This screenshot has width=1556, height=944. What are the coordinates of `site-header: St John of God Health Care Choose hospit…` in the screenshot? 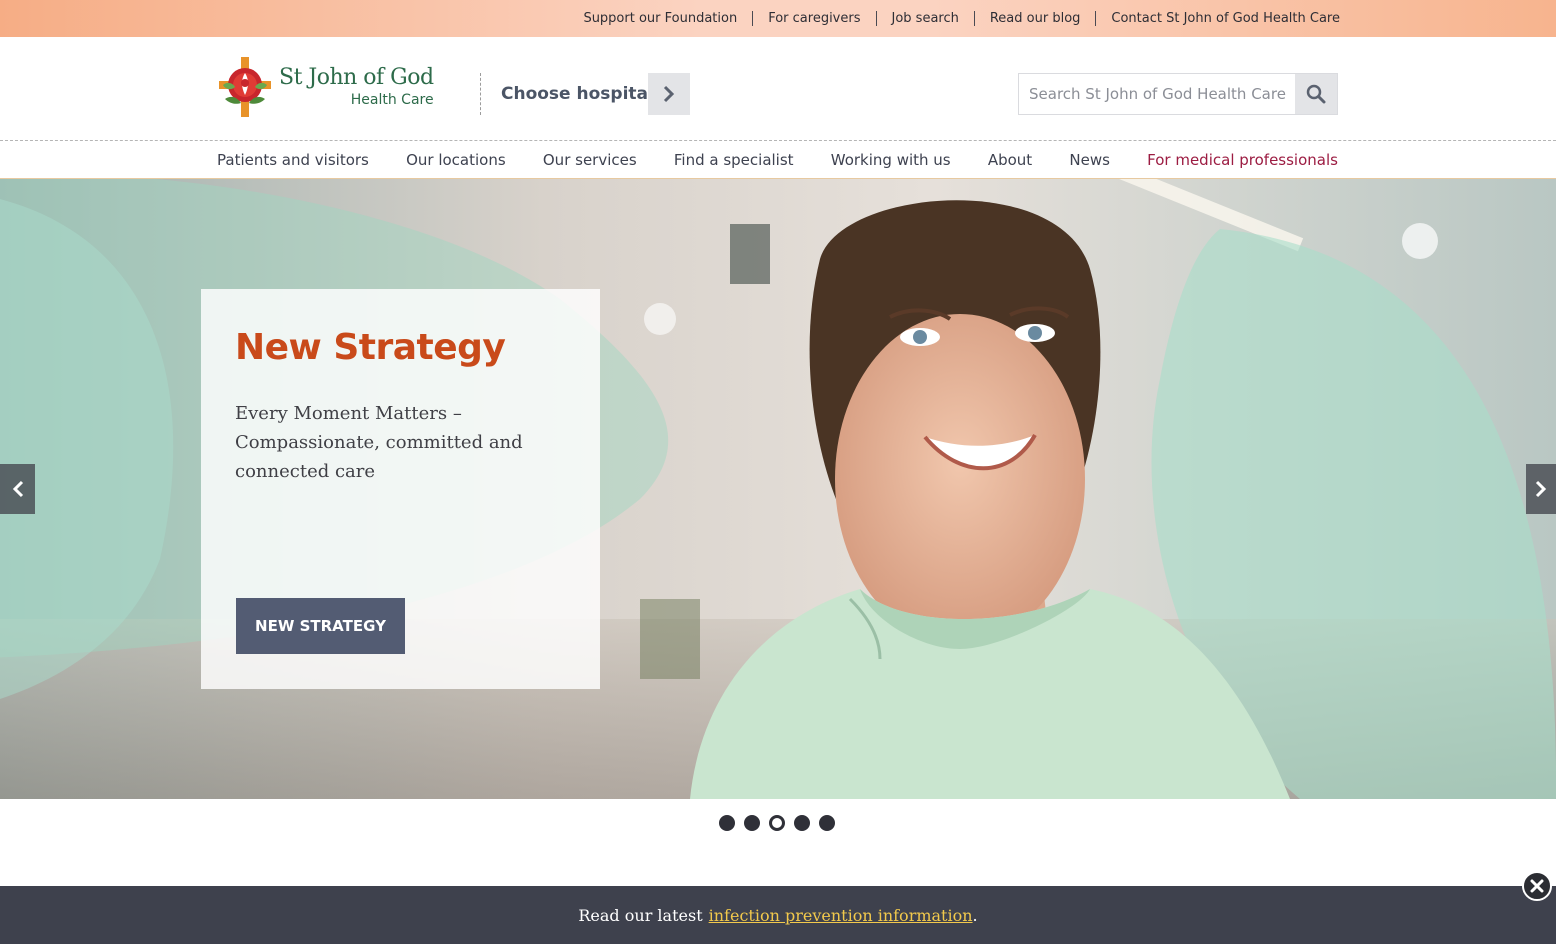 It's located at (778, 89).